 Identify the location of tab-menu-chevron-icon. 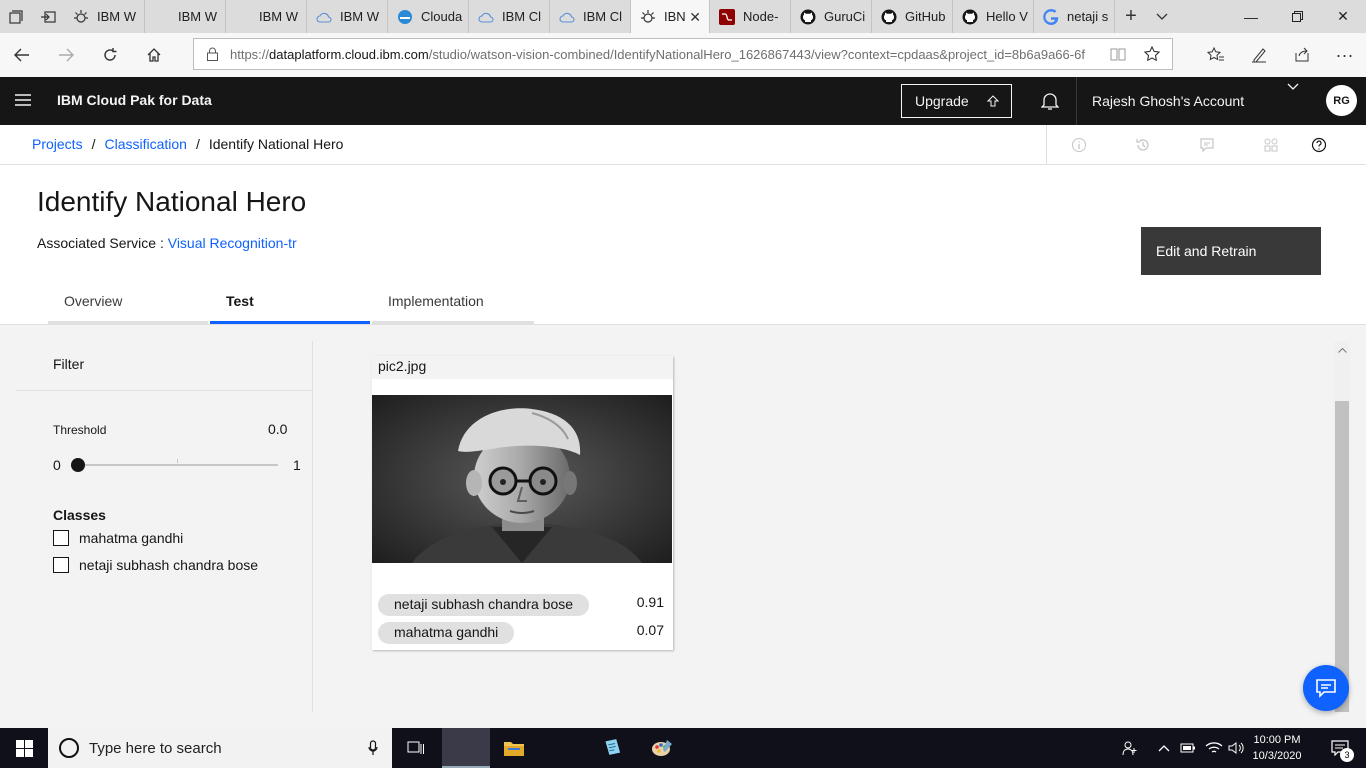
(1162, 16).